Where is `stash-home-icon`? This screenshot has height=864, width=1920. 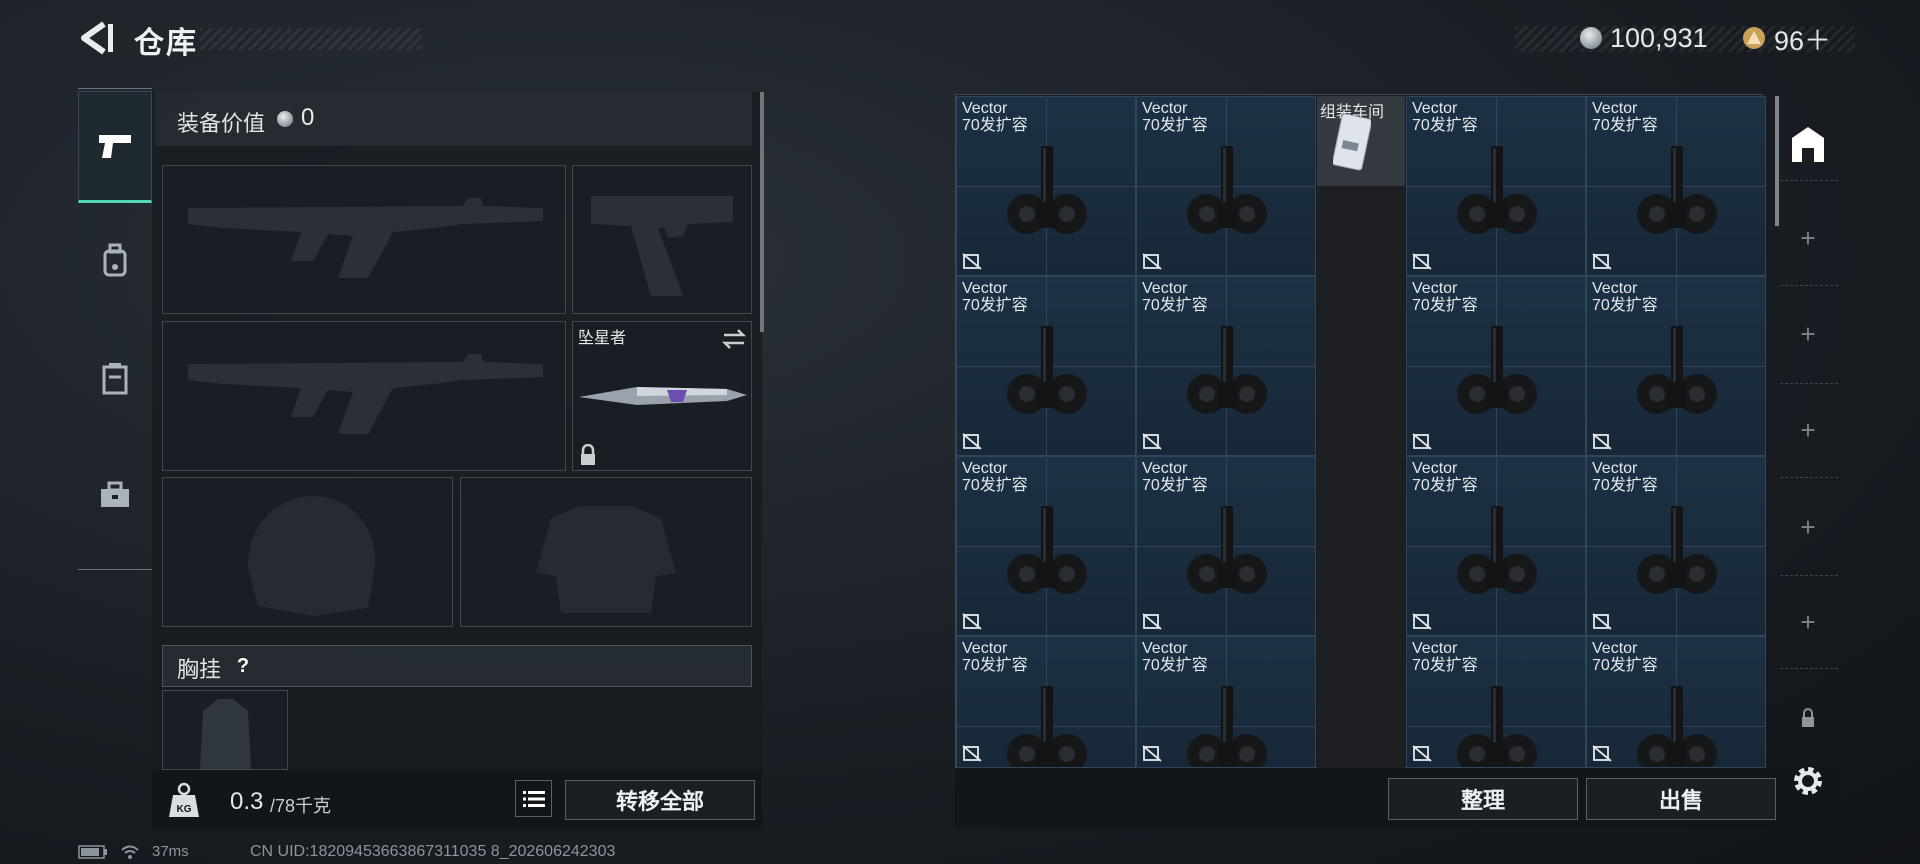
stash-home-icon is located at coordinates (1808, 144).